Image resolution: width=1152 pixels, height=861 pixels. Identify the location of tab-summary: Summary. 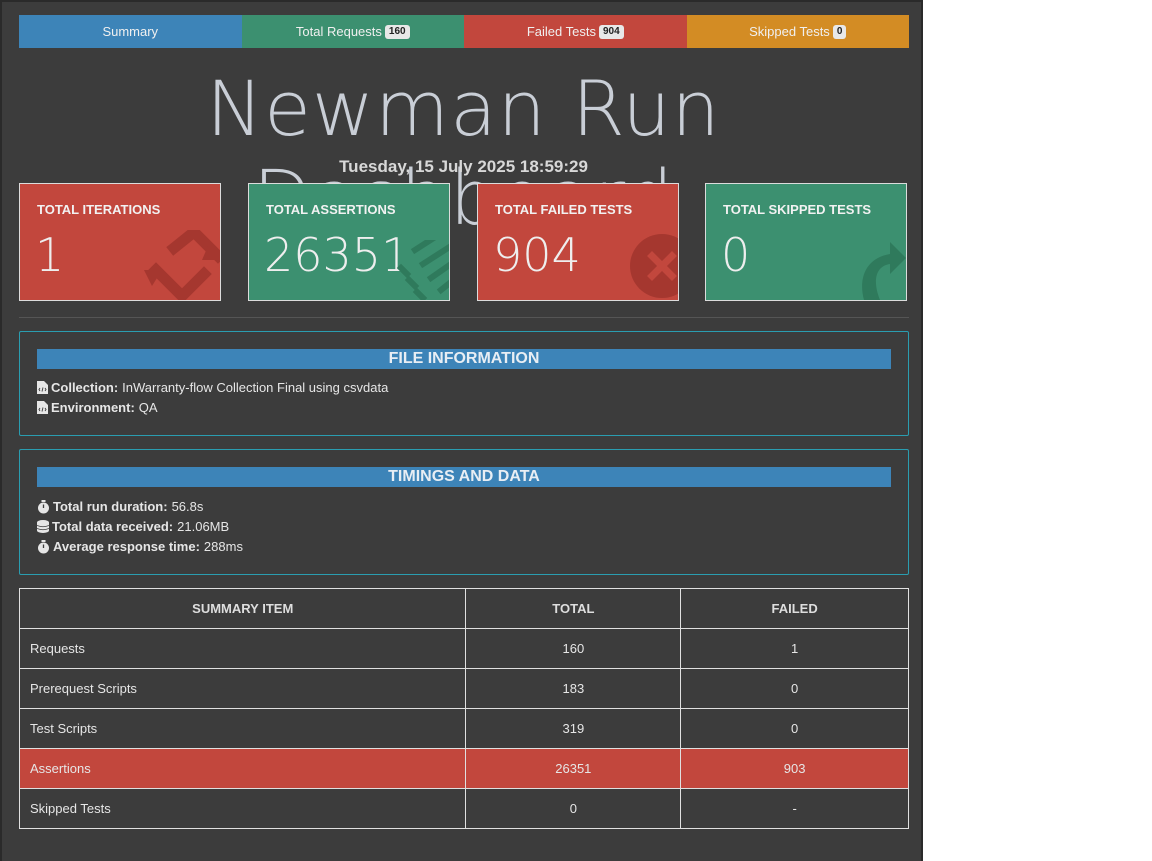
(130, 31).